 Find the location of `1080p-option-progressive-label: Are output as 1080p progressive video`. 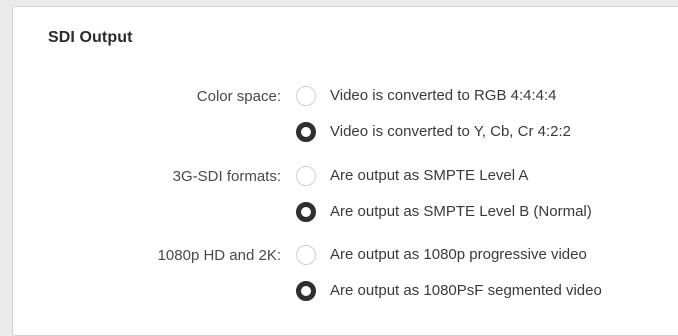

1080p-option-progressive-label: Are output as 1080p progressive video is located at coordinates (458, 254).